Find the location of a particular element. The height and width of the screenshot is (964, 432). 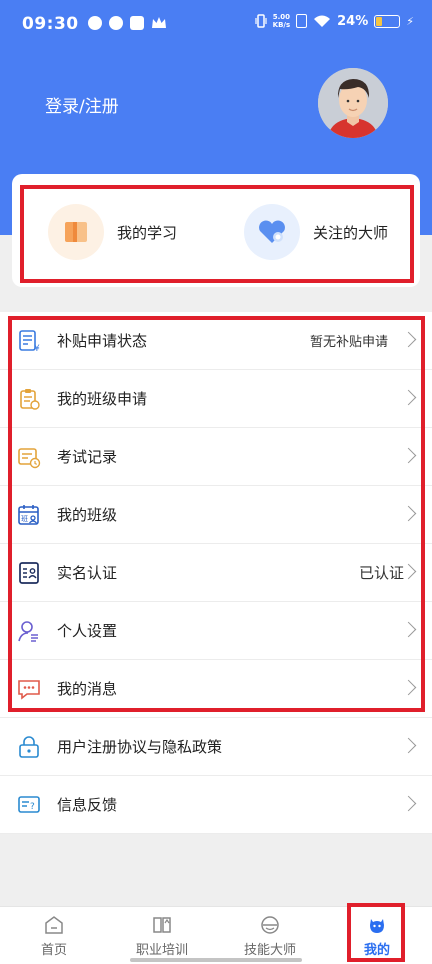

message-icon is located at coordinates (29, 690).